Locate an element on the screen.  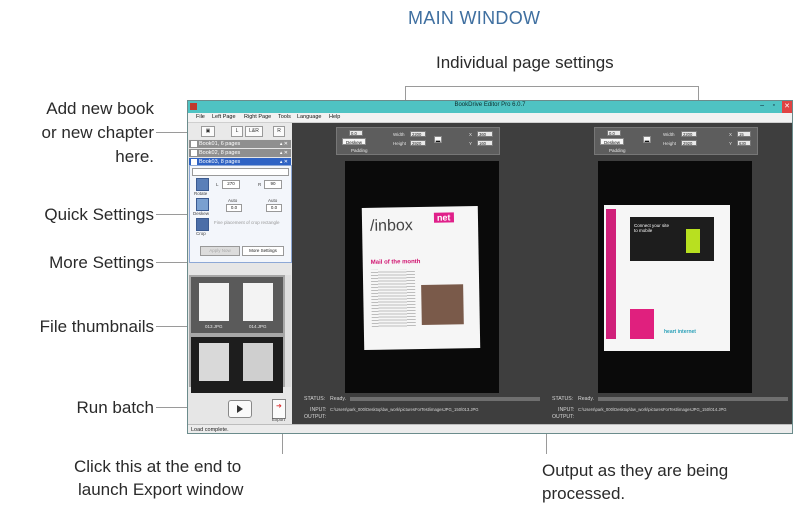
left-y-label: Y is located at coordinates (471, 143).